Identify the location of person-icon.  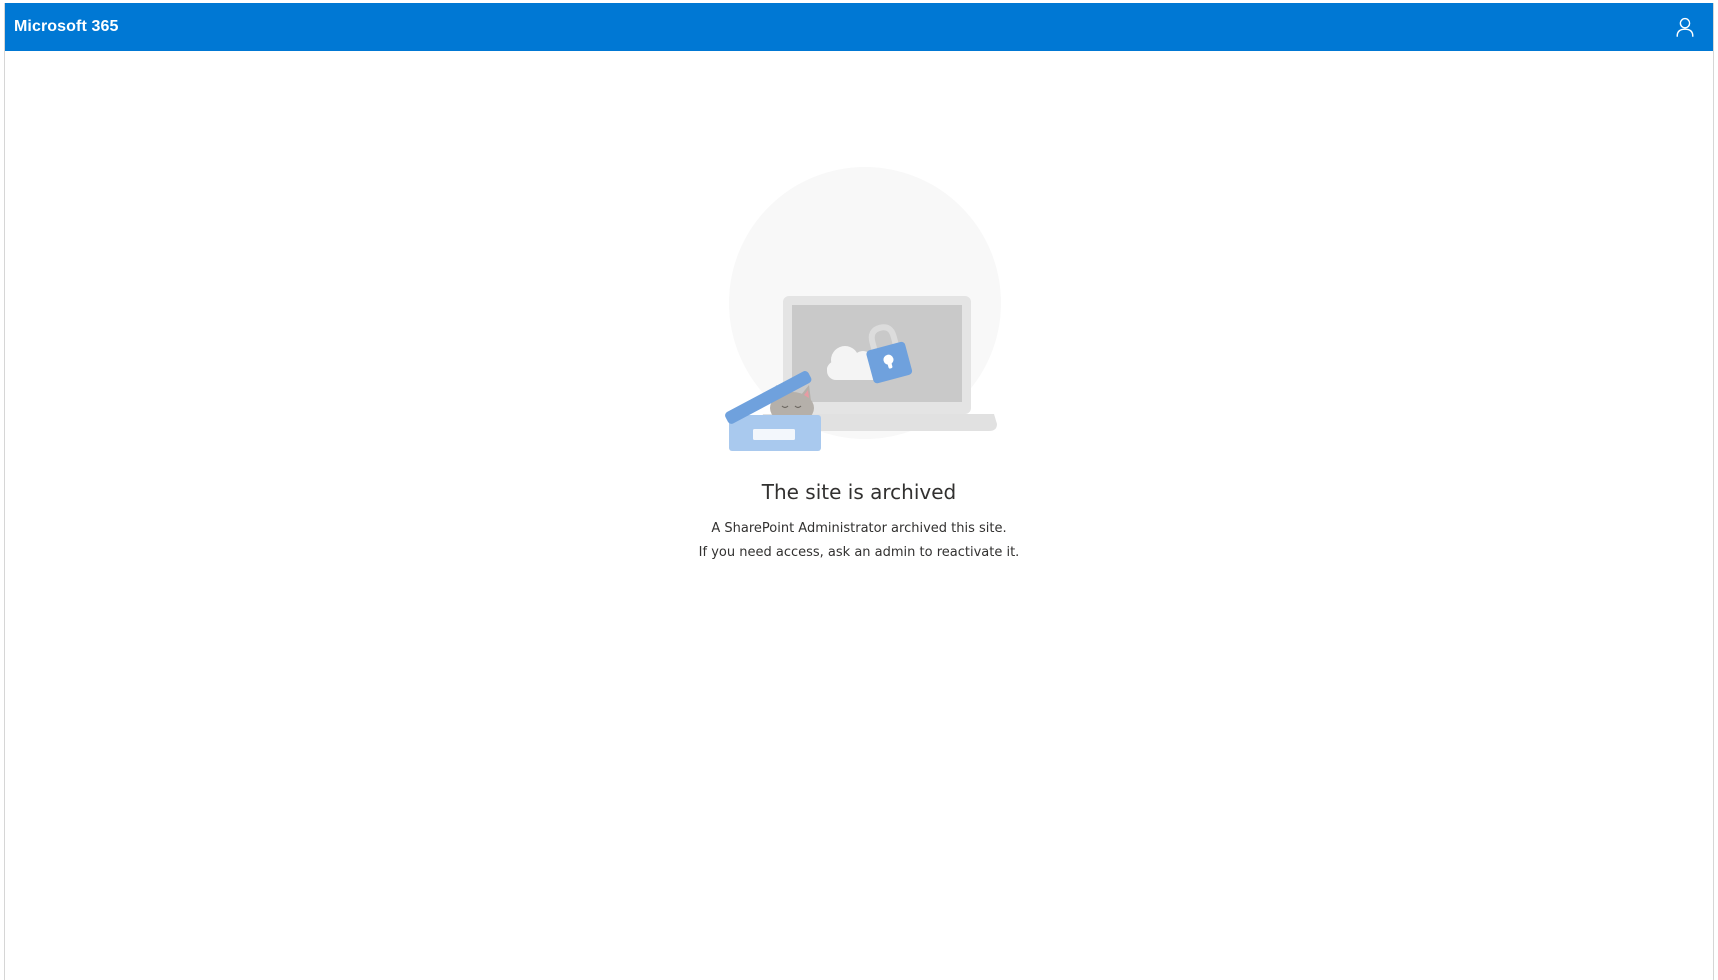
(1685, 27).